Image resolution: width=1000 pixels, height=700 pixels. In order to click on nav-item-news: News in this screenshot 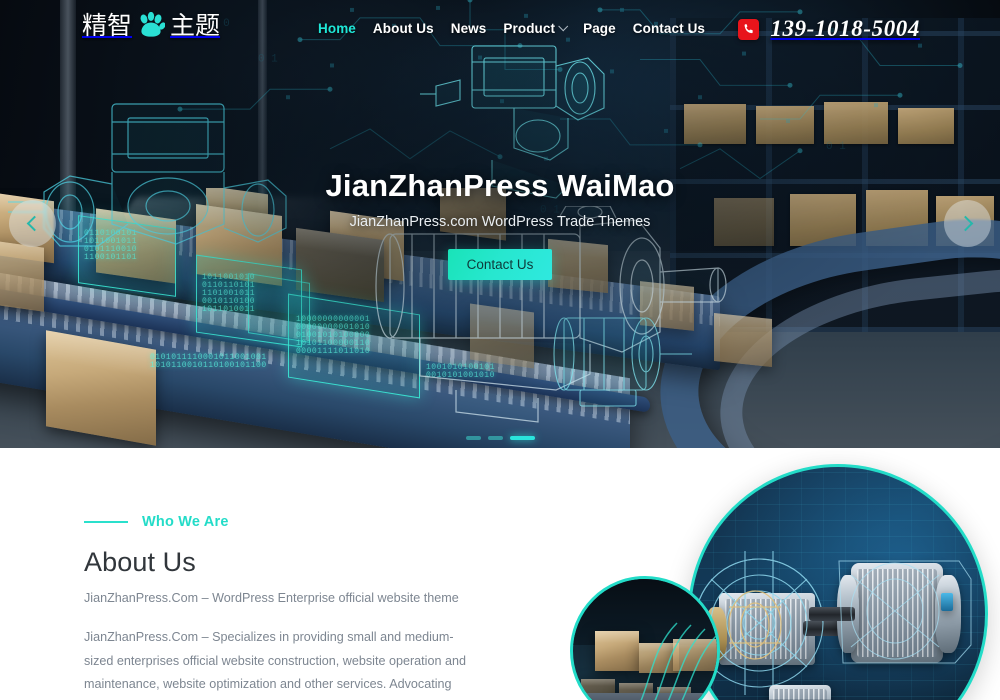, I will do `click(469, 28)`.